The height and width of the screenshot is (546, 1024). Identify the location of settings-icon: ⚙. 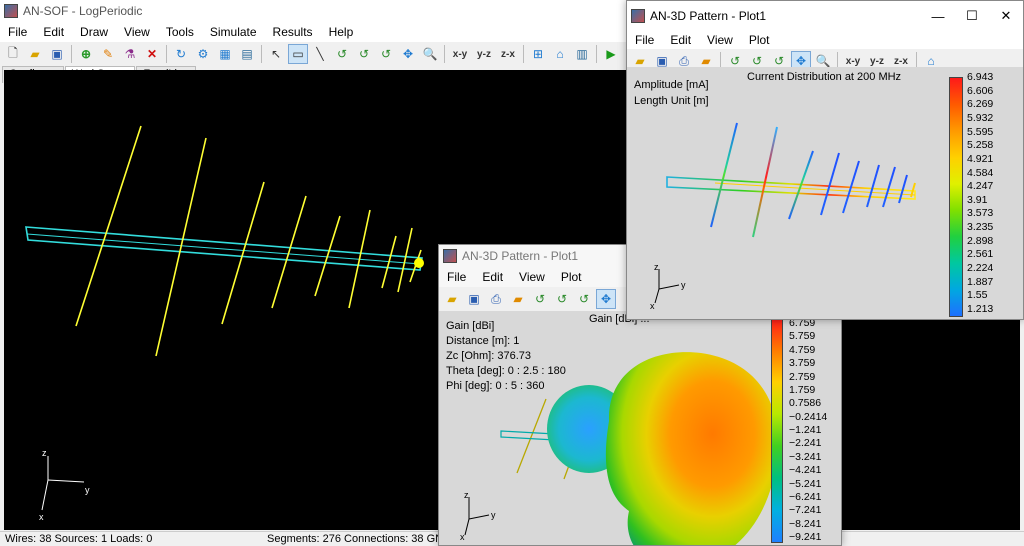
(203, 54).